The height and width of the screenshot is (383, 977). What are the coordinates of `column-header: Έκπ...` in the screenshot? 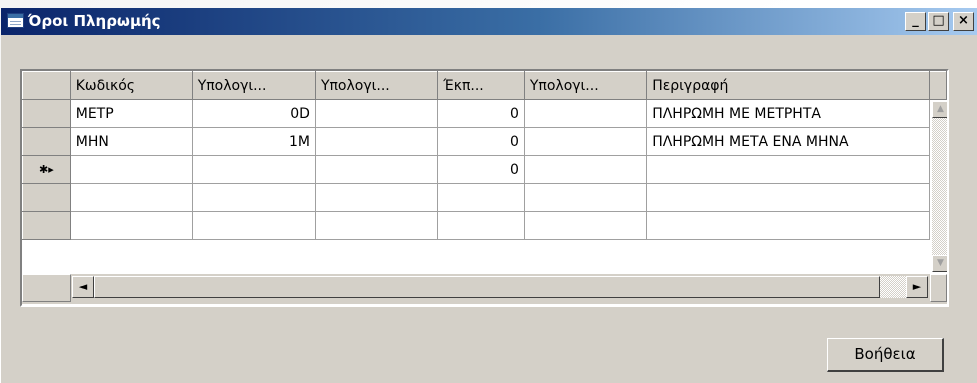 It's located at (481, 85).